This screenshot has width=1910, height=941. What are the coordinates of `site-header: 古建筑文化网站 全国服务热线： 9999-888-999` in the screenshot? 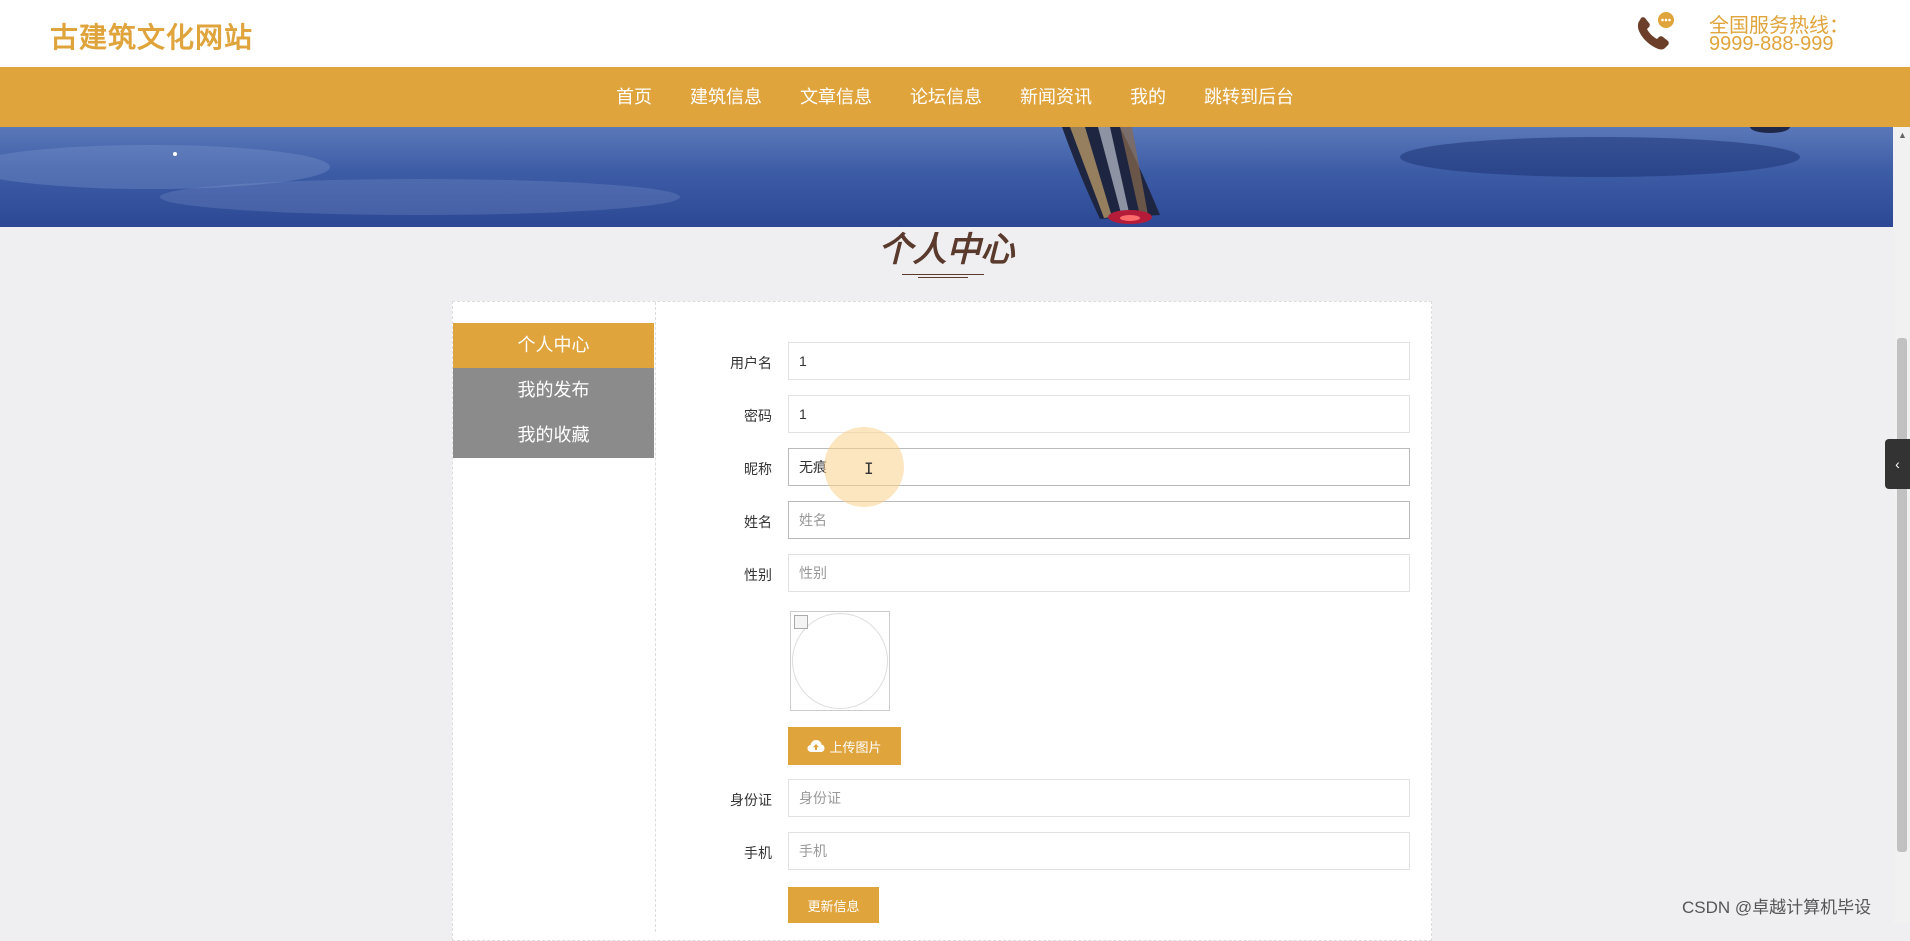 It's located at (955, 33).